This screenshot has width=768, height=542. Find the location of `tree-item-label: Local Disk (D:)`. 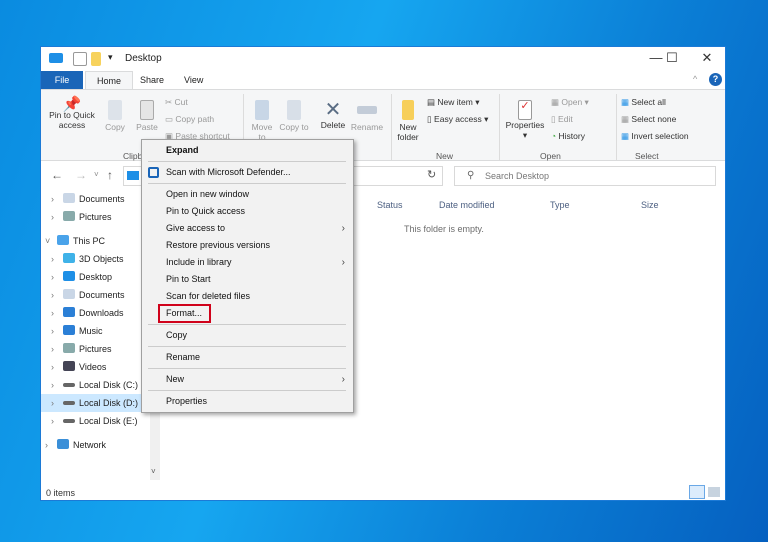

tree-item-label: Local Disk (D:) is located at coordinates (109, 403).